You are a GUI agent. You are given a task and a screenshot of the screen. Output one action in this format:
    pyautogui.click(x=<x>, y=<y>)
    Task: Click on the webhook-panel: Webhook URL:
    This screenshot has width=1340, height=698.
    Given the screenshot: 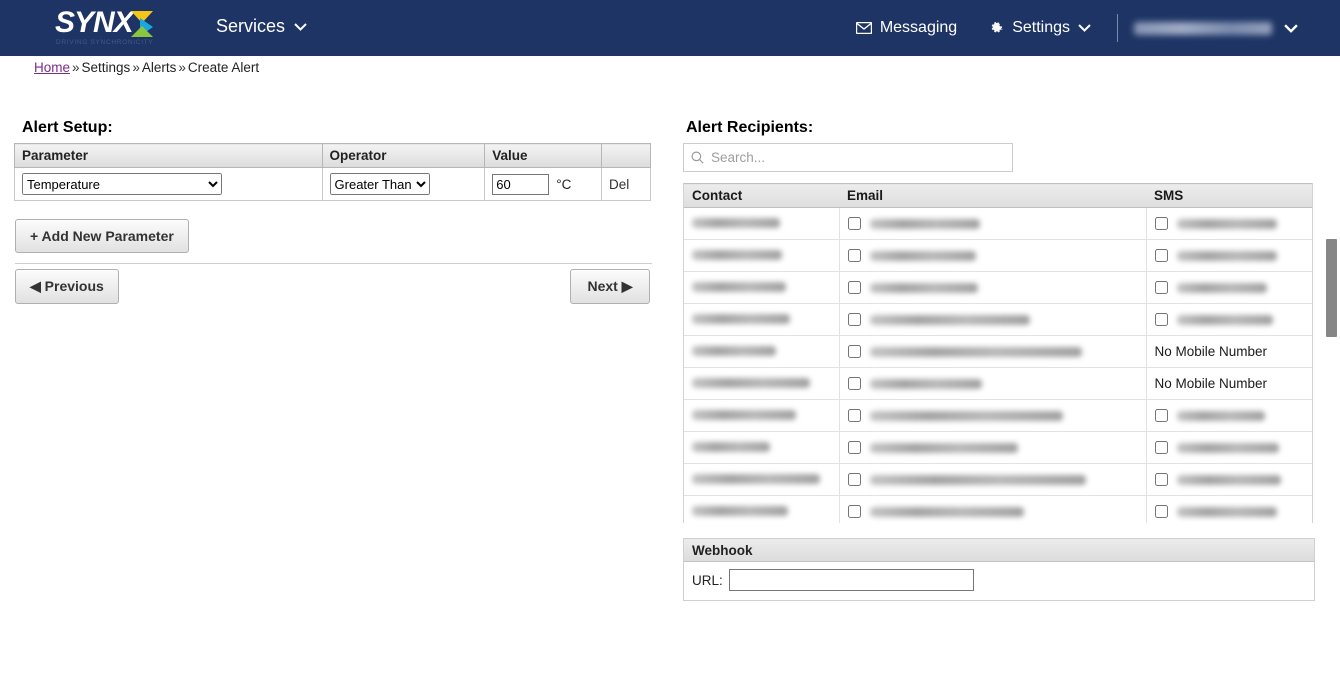 What is the action you would take?
    pyautogui.click(x=999, y=569)
    